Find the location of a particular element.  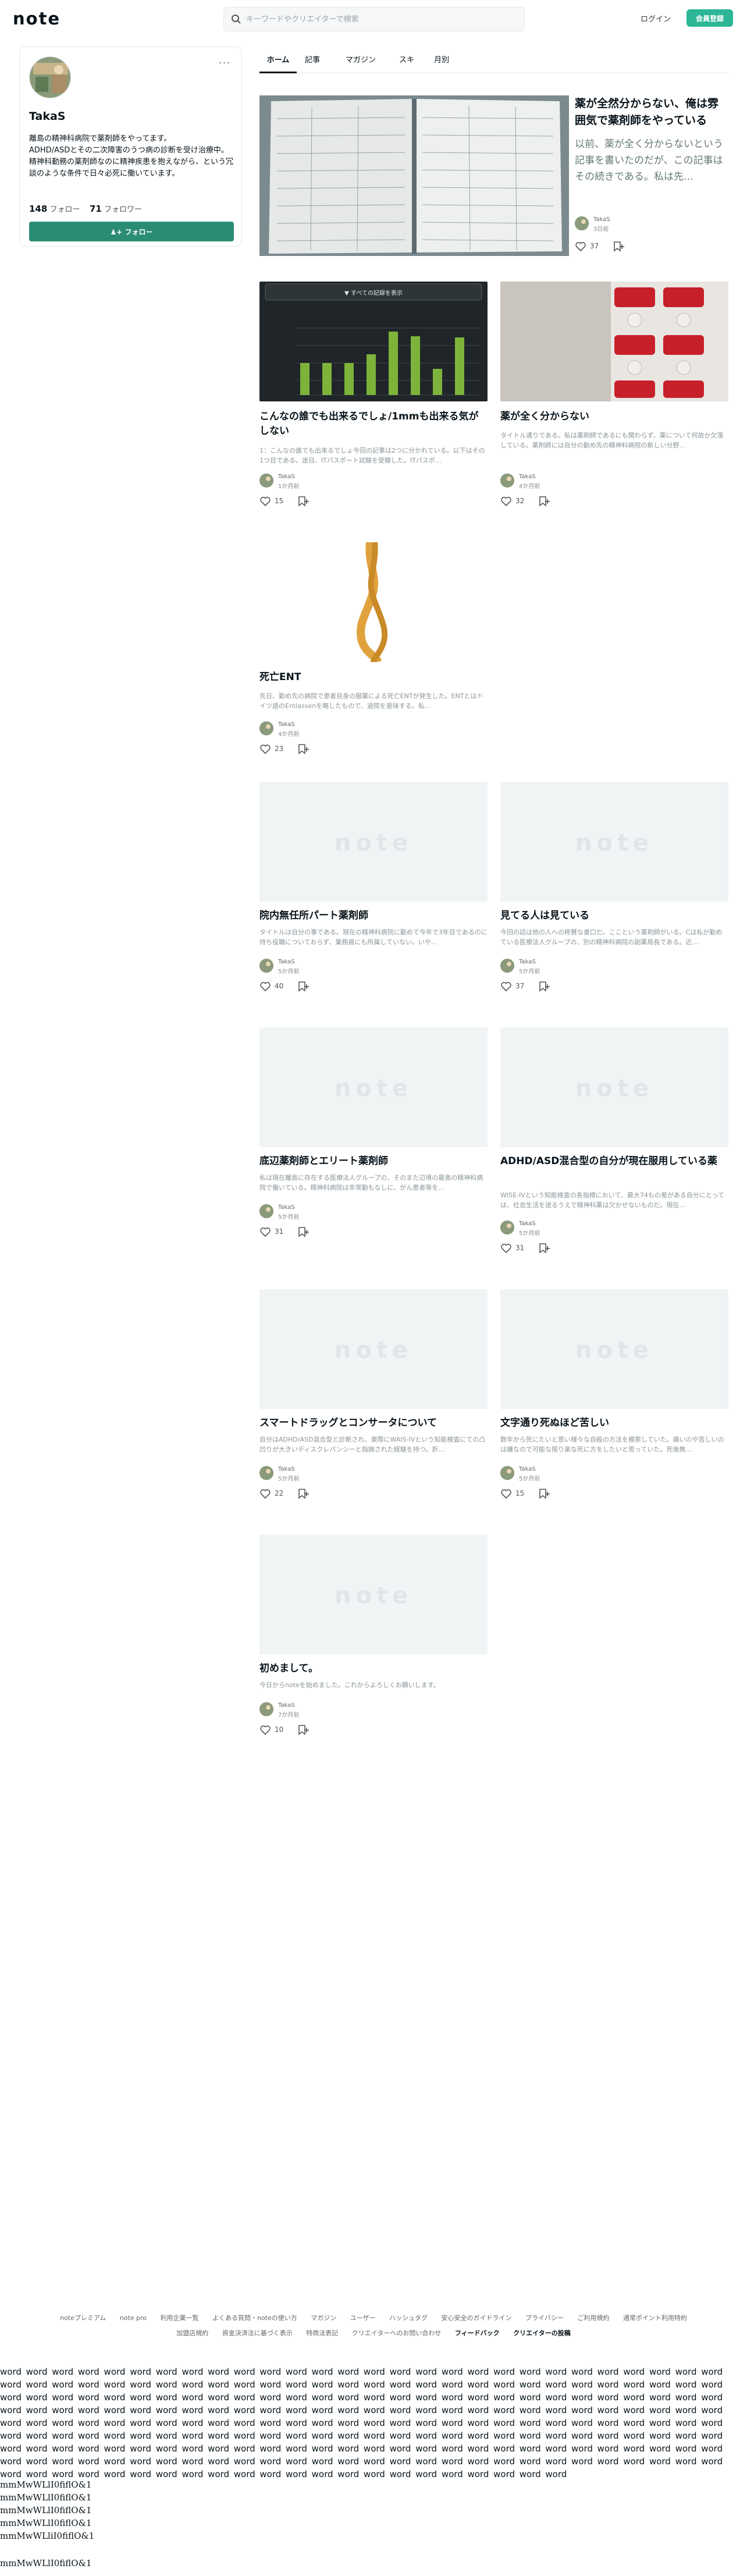

search-input is located at coordinates (380, 19).